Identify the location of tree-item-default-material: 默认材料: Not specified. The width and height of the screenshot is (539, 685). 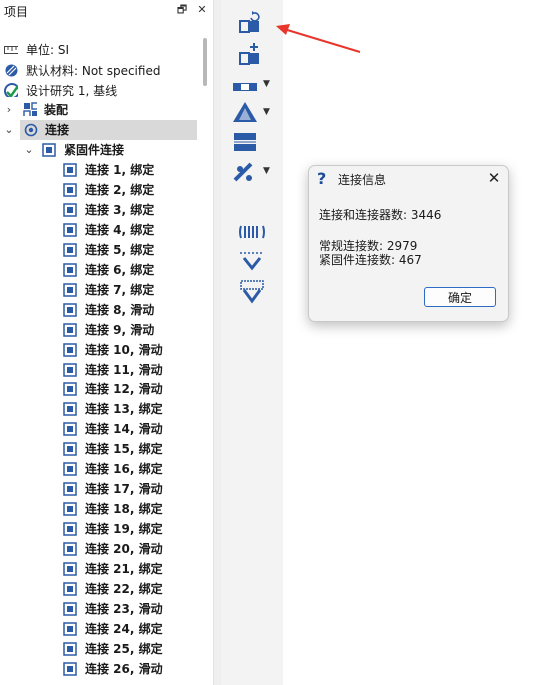
(100, 71).